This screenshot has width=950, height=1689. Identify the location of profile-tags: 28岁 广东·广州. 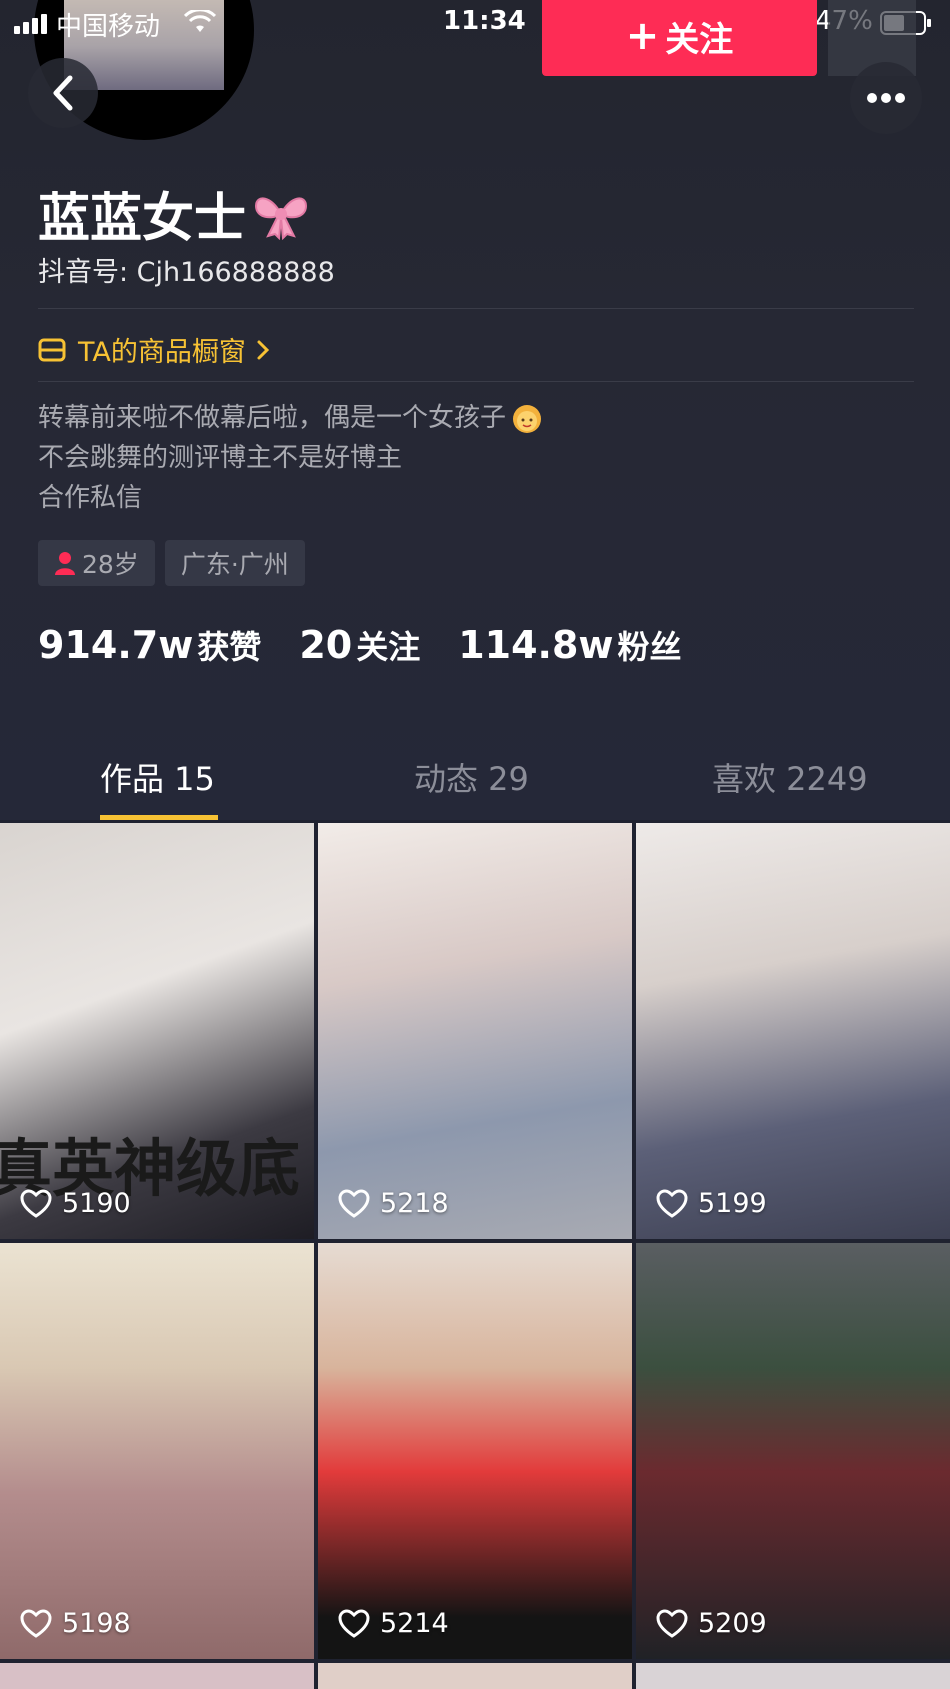
(171, 563).